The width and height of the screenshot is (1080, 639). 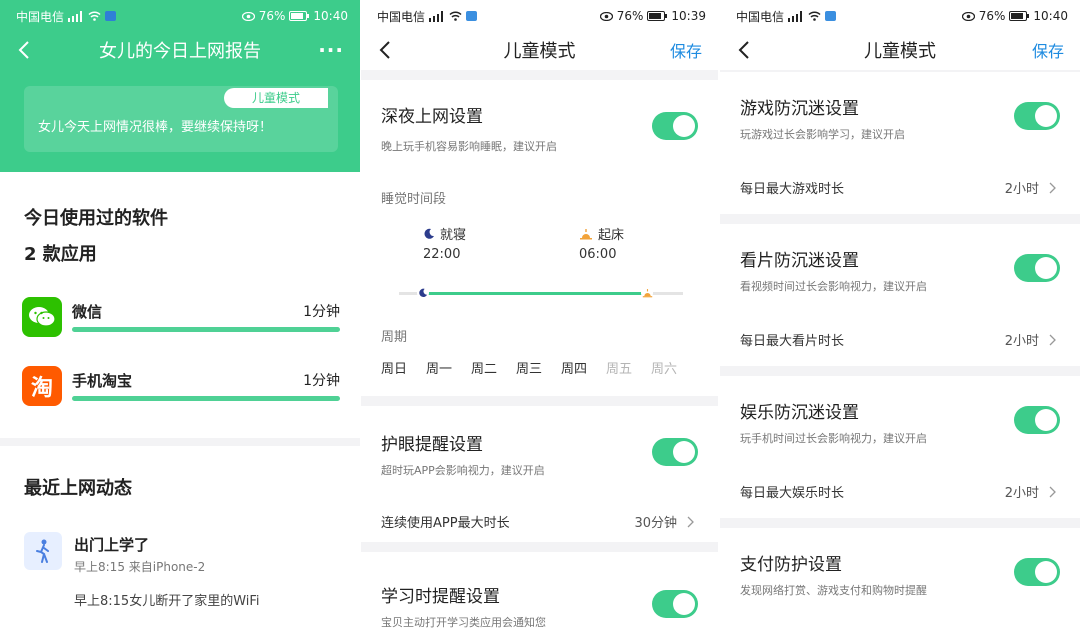 What do you see at coordinates (43, 551) in the screenshot?
I see `walking-person-icon` at bounding box center [43, 551].